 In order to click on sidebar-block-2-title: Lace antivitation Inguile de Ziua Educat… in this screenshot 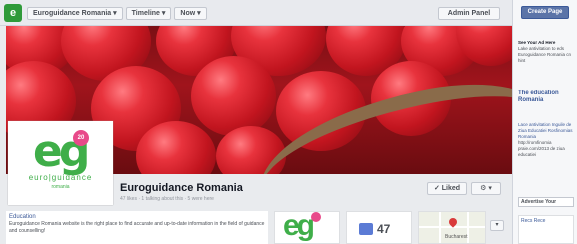, I will do `click(547, 131)`.